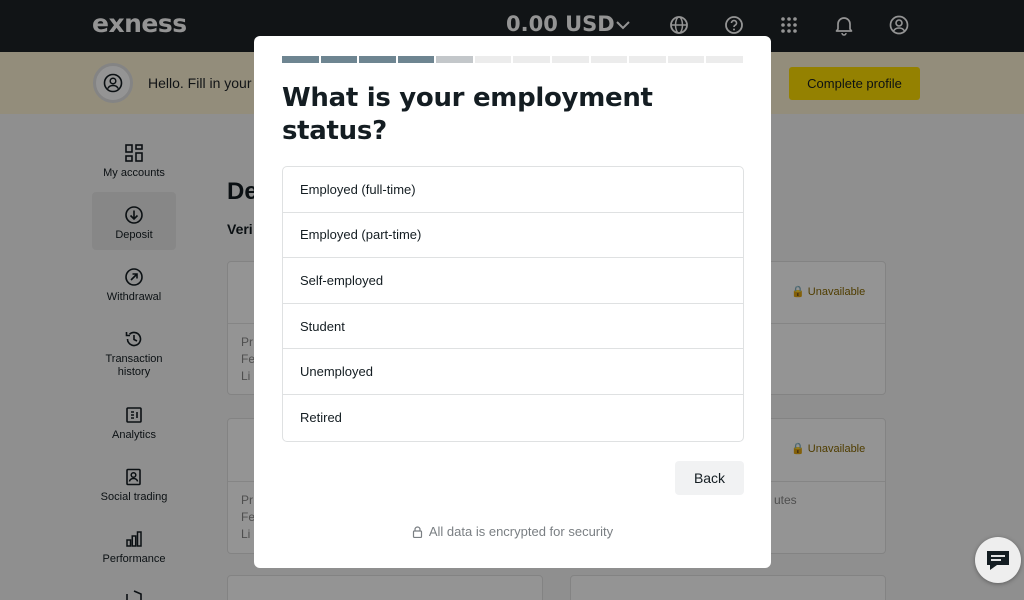 This screenshot has width=1024, height=600. I want to click on option-employed-part-time: Employed (part-time), so click(513, 236).